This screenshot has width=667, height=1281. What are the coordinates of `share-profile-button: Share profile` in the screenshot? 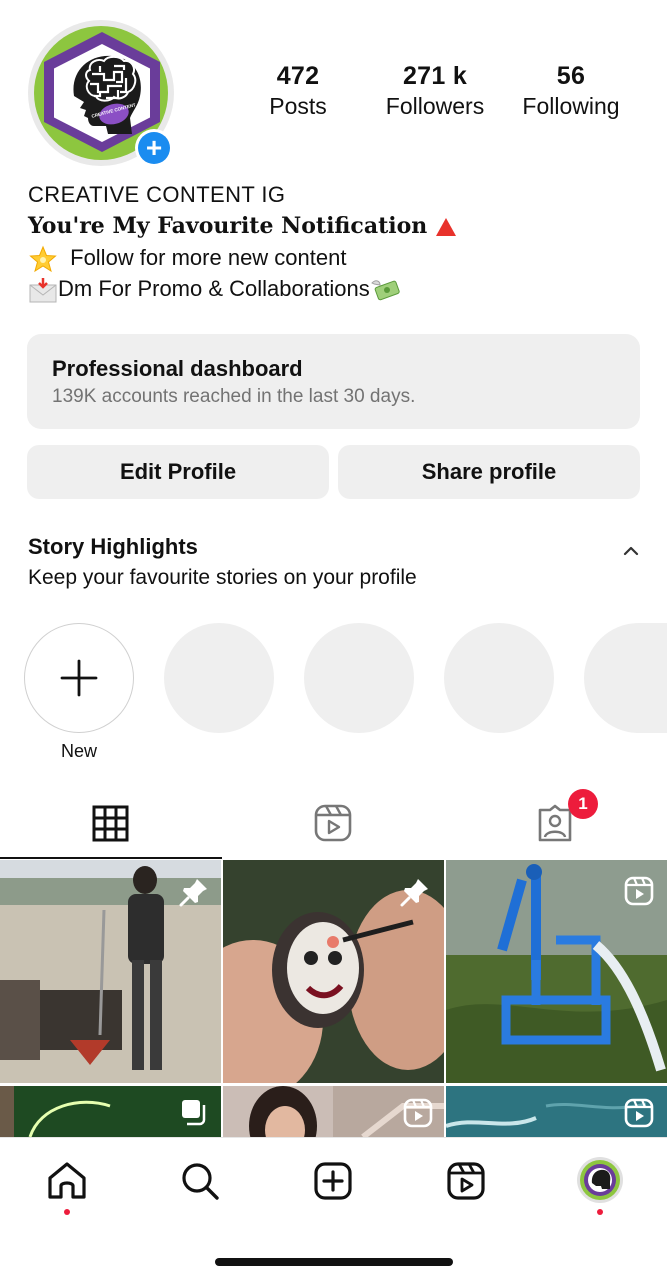 It's located at (489, 472).